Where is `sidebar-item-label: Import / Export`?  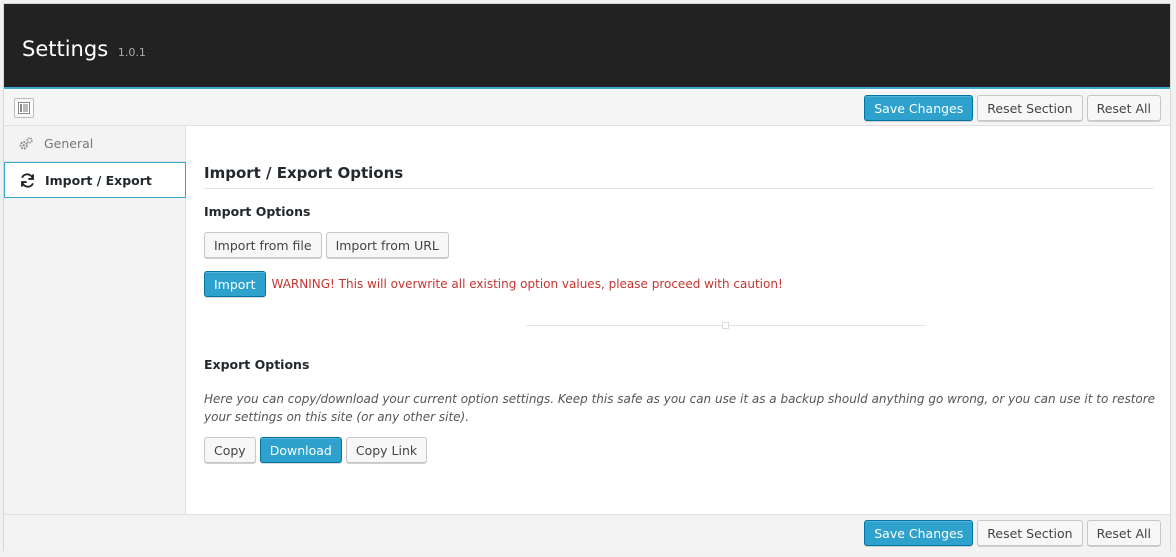 sidebar-item-label: Import / Export is located at coordinates (98, 180).